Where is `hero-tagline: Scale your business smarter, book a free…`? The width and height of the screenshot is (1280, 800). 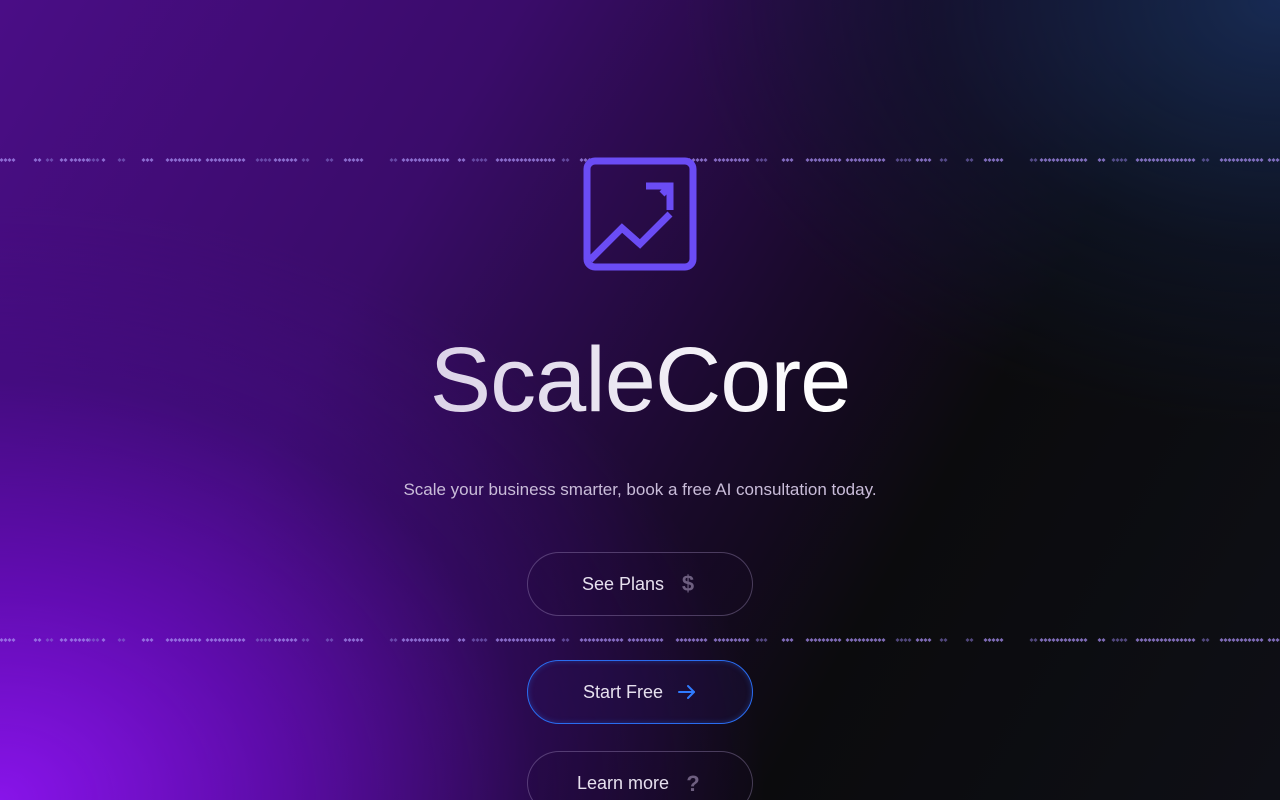 hero-tagline: Scale your business smarter, book a free… is located at coordinates (640, 489).